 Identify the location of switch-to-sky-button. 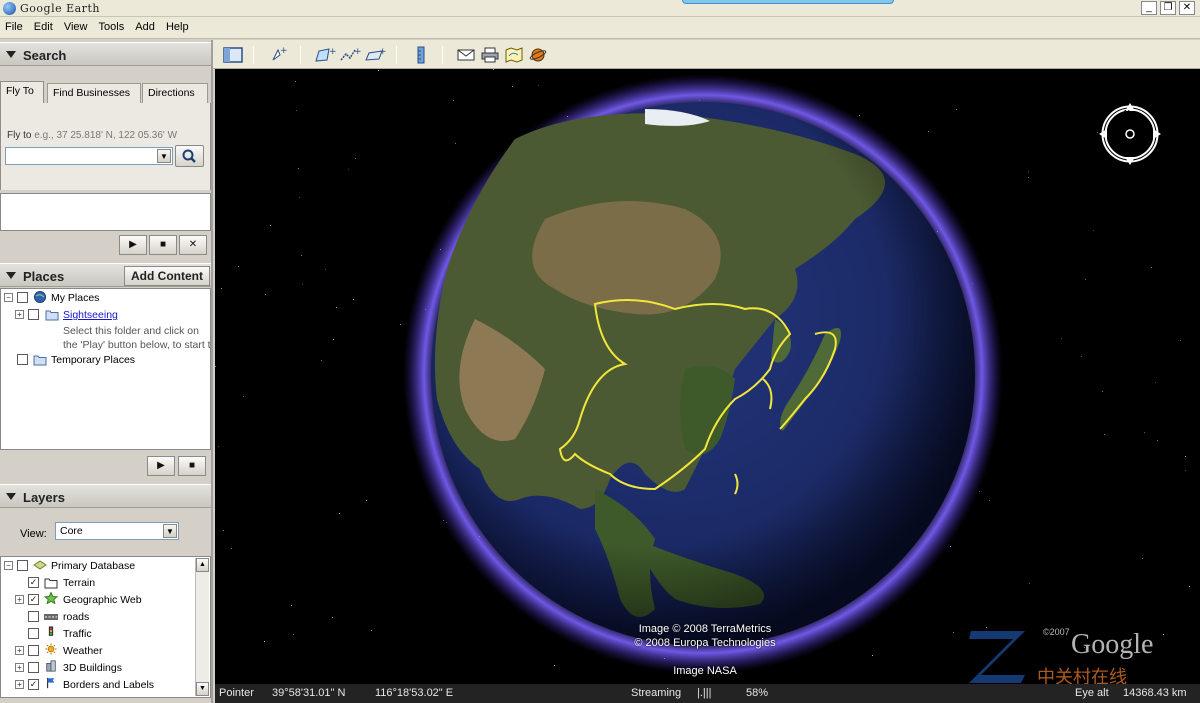
(538, 55).